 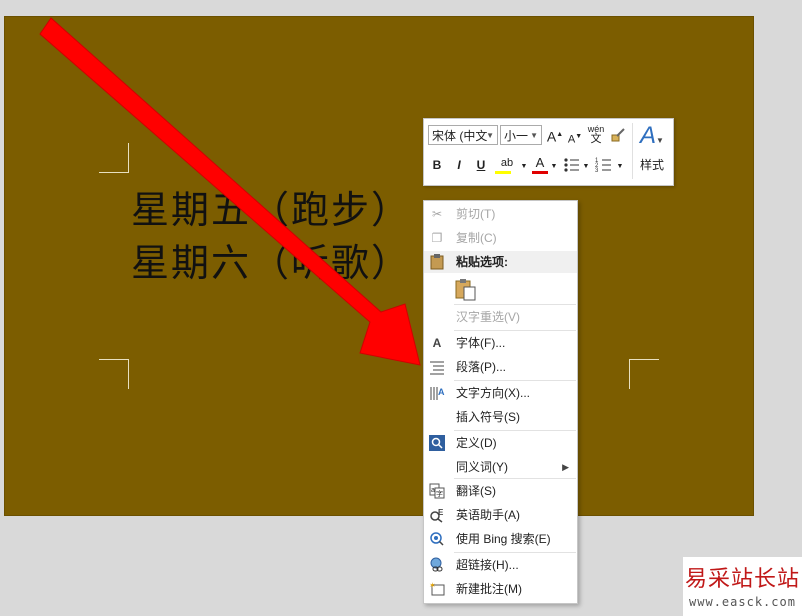 I want to click on crop-mark-bottom-right, so click(x=644, y=374).